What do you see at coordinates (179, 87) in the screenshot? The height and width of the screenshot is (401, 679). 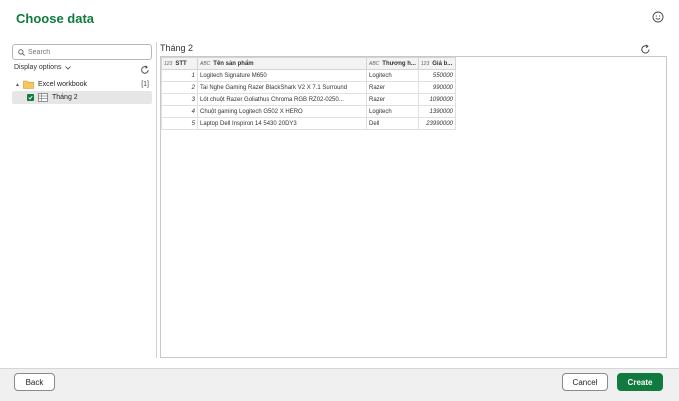 I see `table-cell: 2` at bounding box center [179, 87].